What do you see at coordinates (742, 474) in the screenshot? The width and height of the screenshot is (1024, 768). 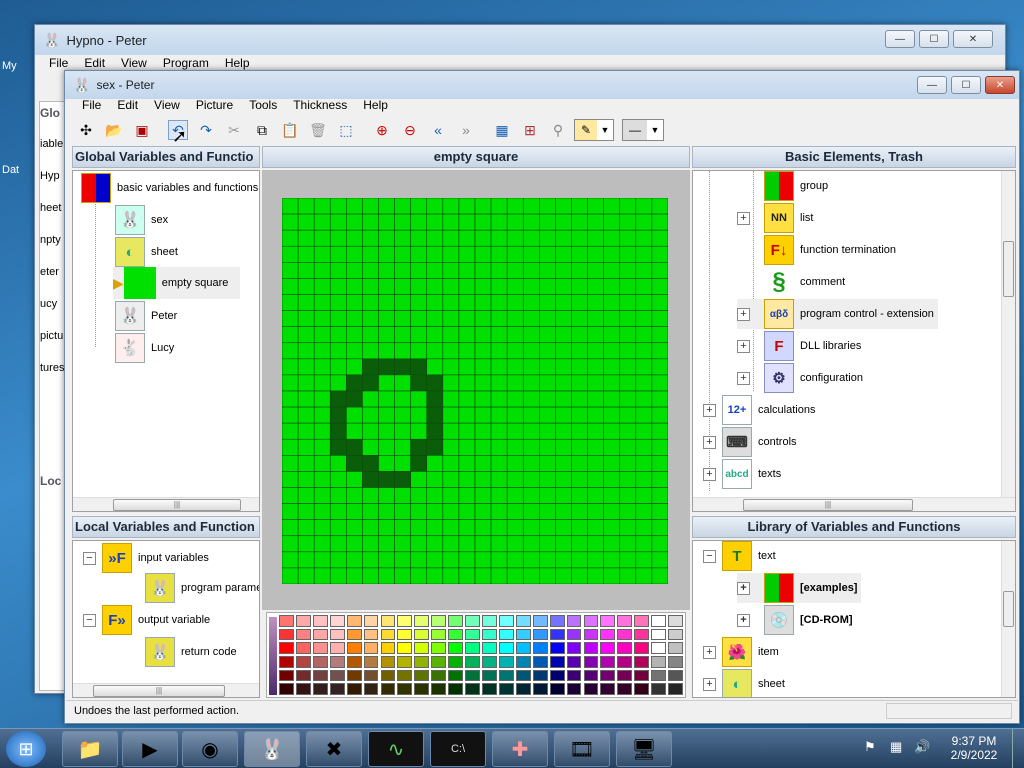 I see `tree-node-texts: + abcd texts` at bounding box center [742, 474].